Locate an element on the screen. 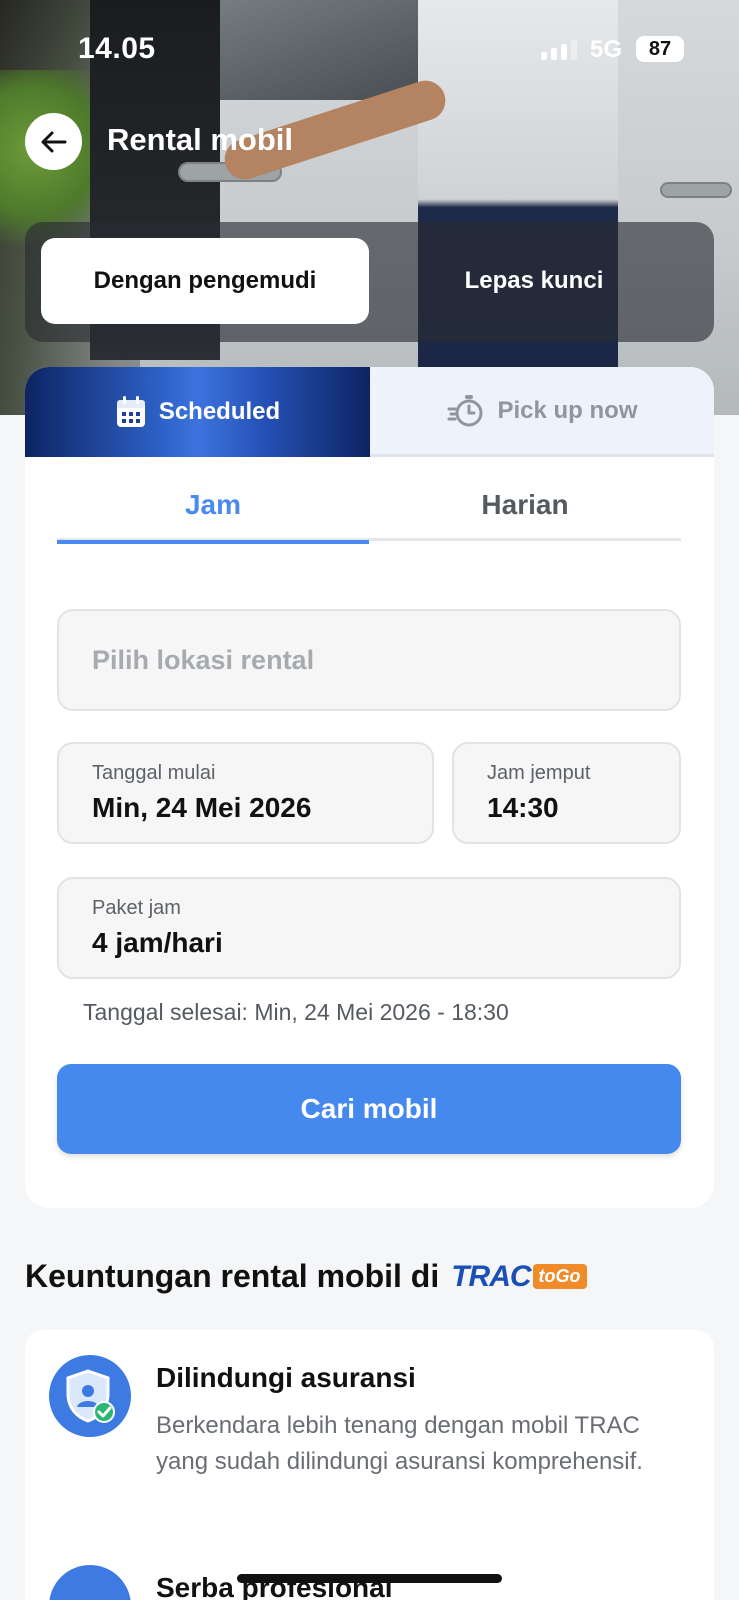 This screenshot has height=1600, width=739. tab-scheduled: Scheduled is located at coordinates (197, 412).